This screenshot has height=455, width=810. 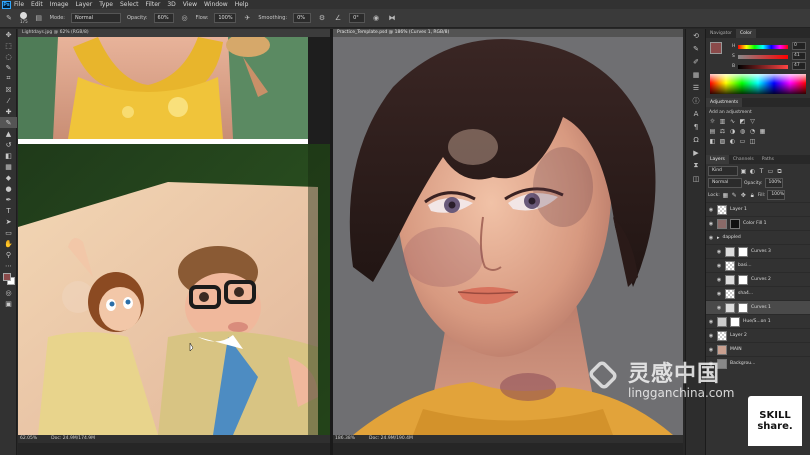 I want to click on properties-panel-icon: ☰, so click(x=696, y=87).